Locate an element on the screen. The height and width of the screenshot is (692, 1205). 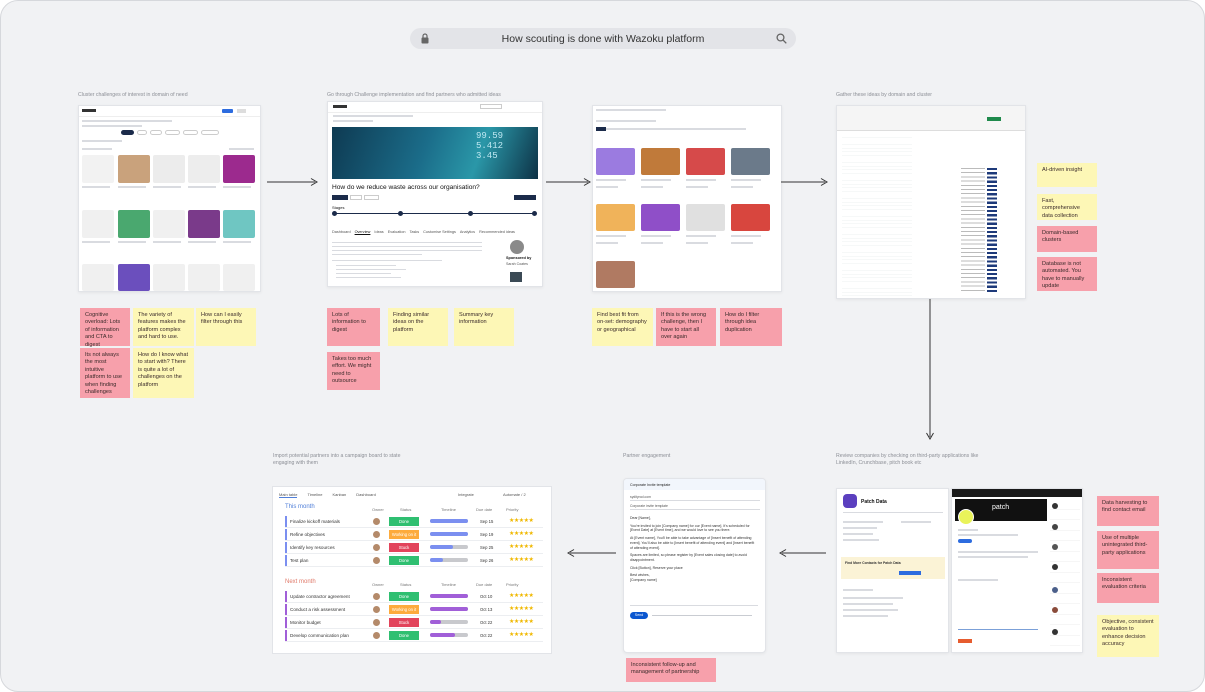
column-owner: Owner is located at coordinates (378, 509).